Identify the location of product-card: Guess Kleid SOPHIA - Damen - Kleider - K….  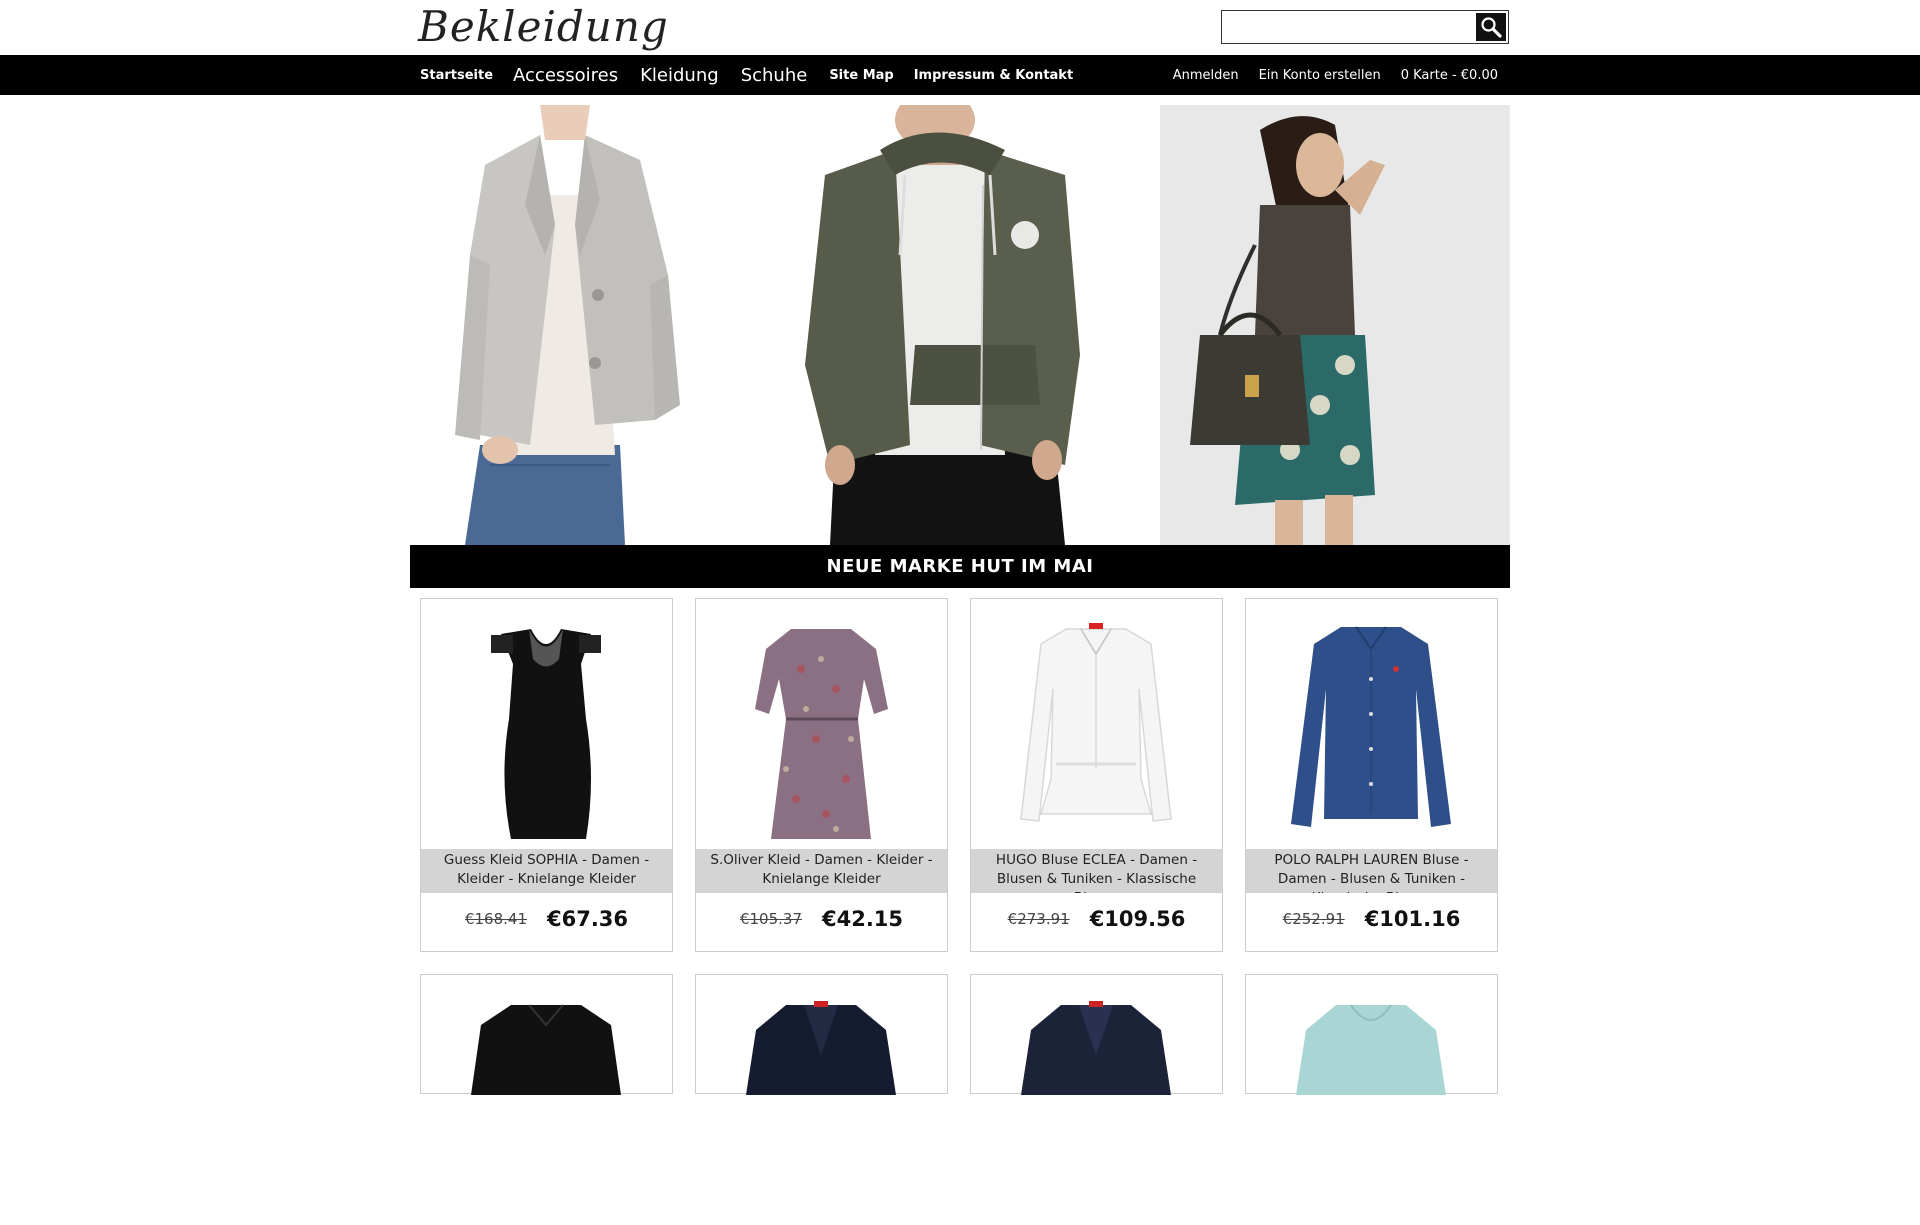
(546, 775).